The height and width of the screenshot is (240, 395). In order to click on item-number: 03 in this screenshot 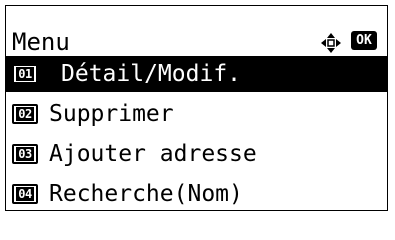, I will do `click(25, 154)`.